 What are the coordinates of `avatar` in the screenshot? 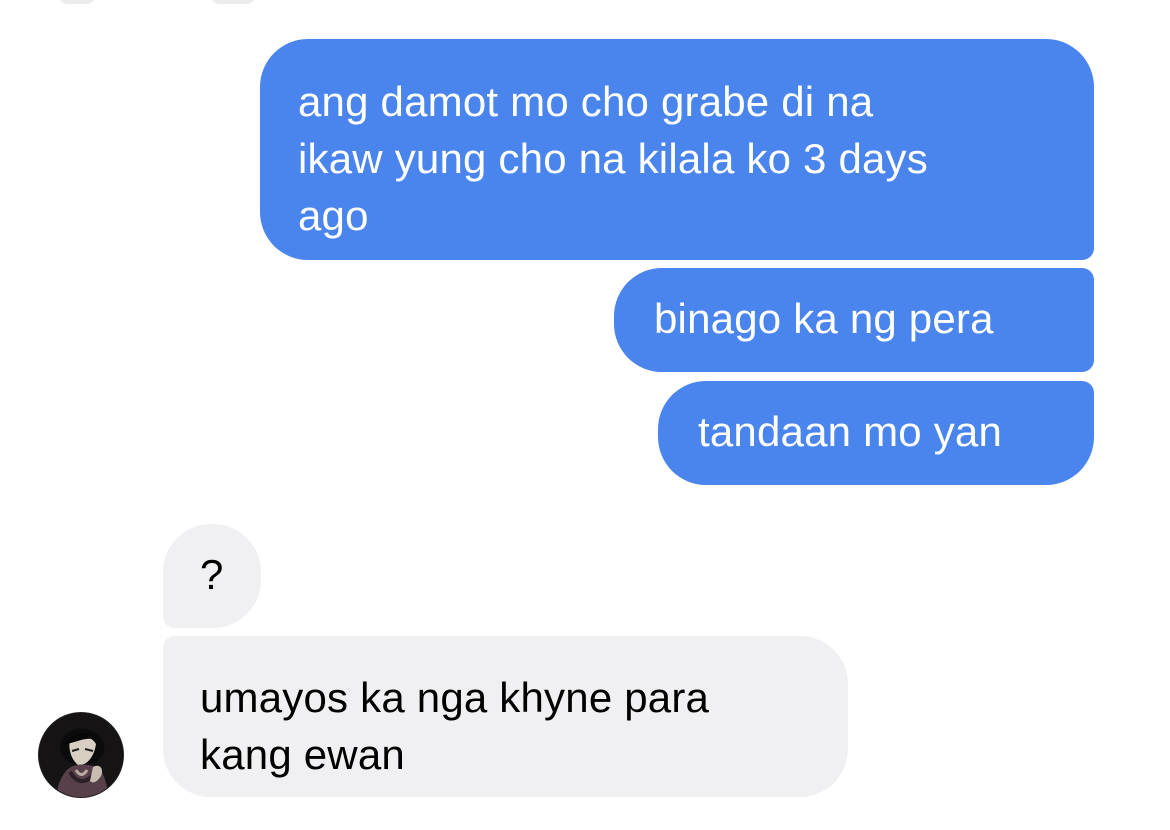 It's located at (81, 755).